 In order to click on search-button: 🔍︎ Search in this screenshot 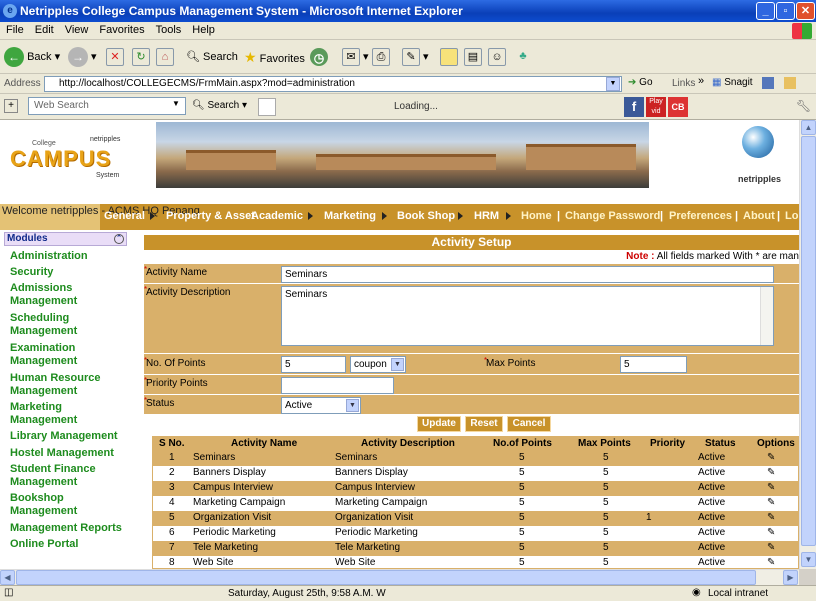, I will do `click(212, 57)`.